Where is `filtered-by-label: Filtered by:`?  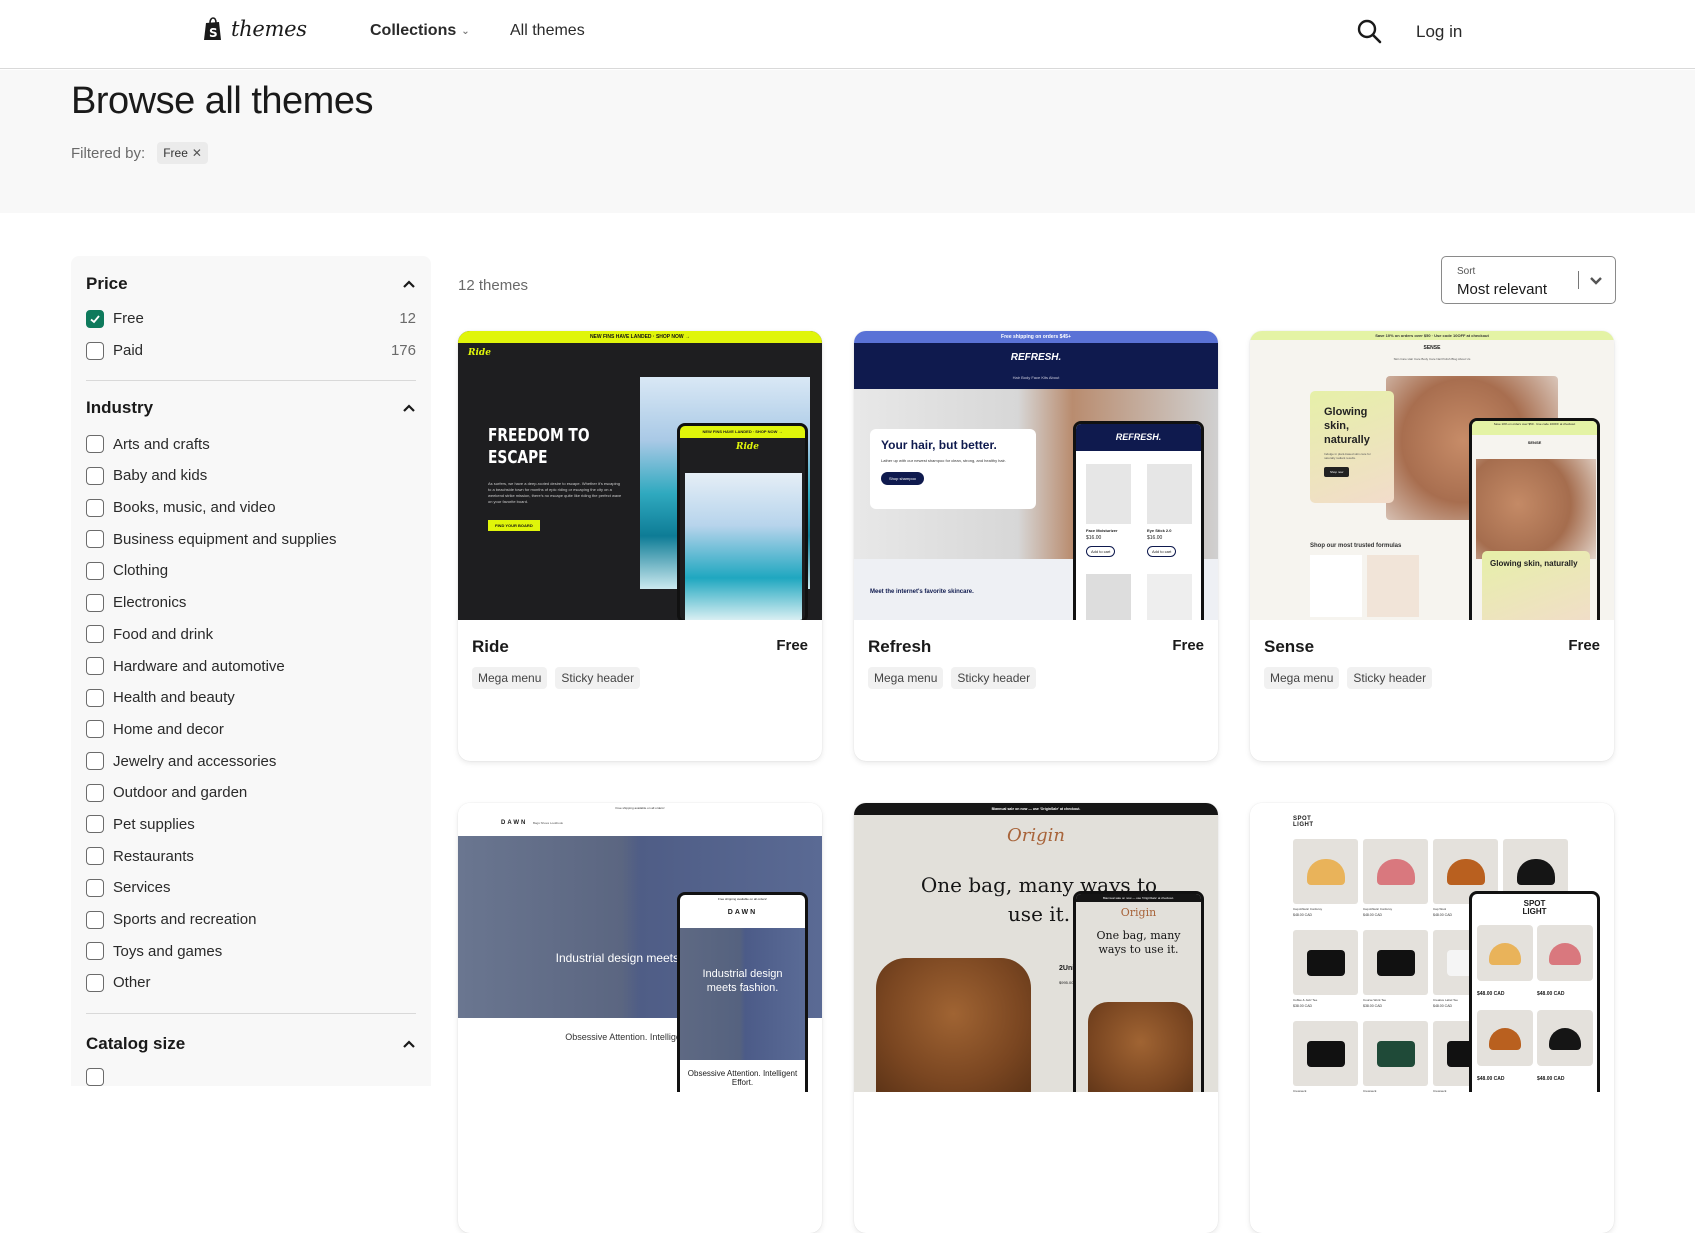
filtered-by-label: Filtered by: is located at coordinates (108, 153).